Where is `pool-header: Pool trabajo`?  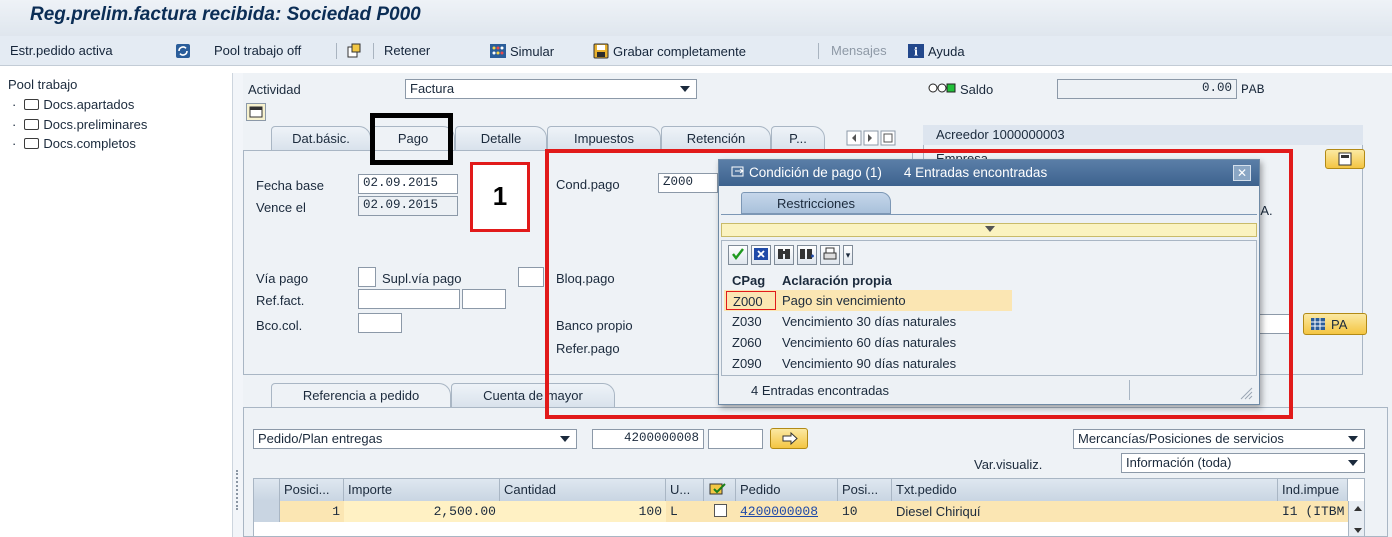
pool-header: Pool trabajo is located at coordinates (43, 84).